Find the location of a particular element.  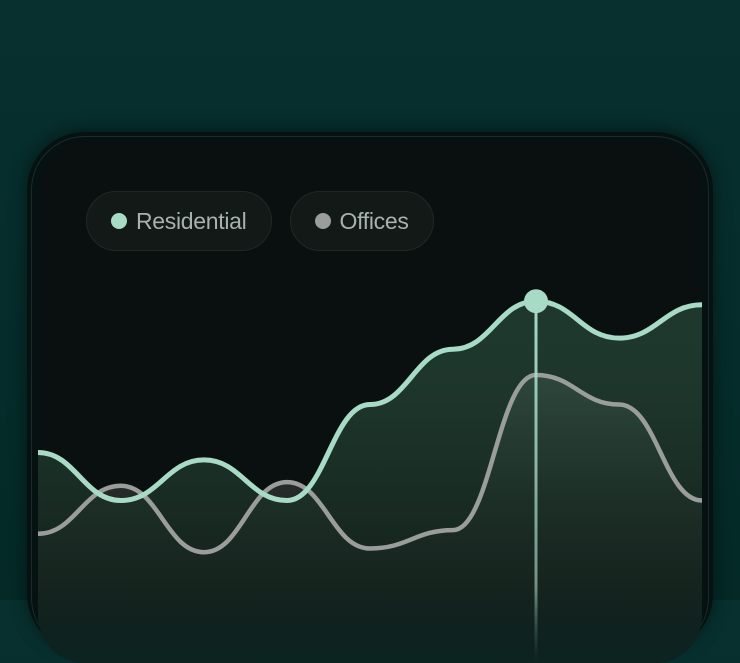

legend: Residential Offices is located at coordinates (260, 221).